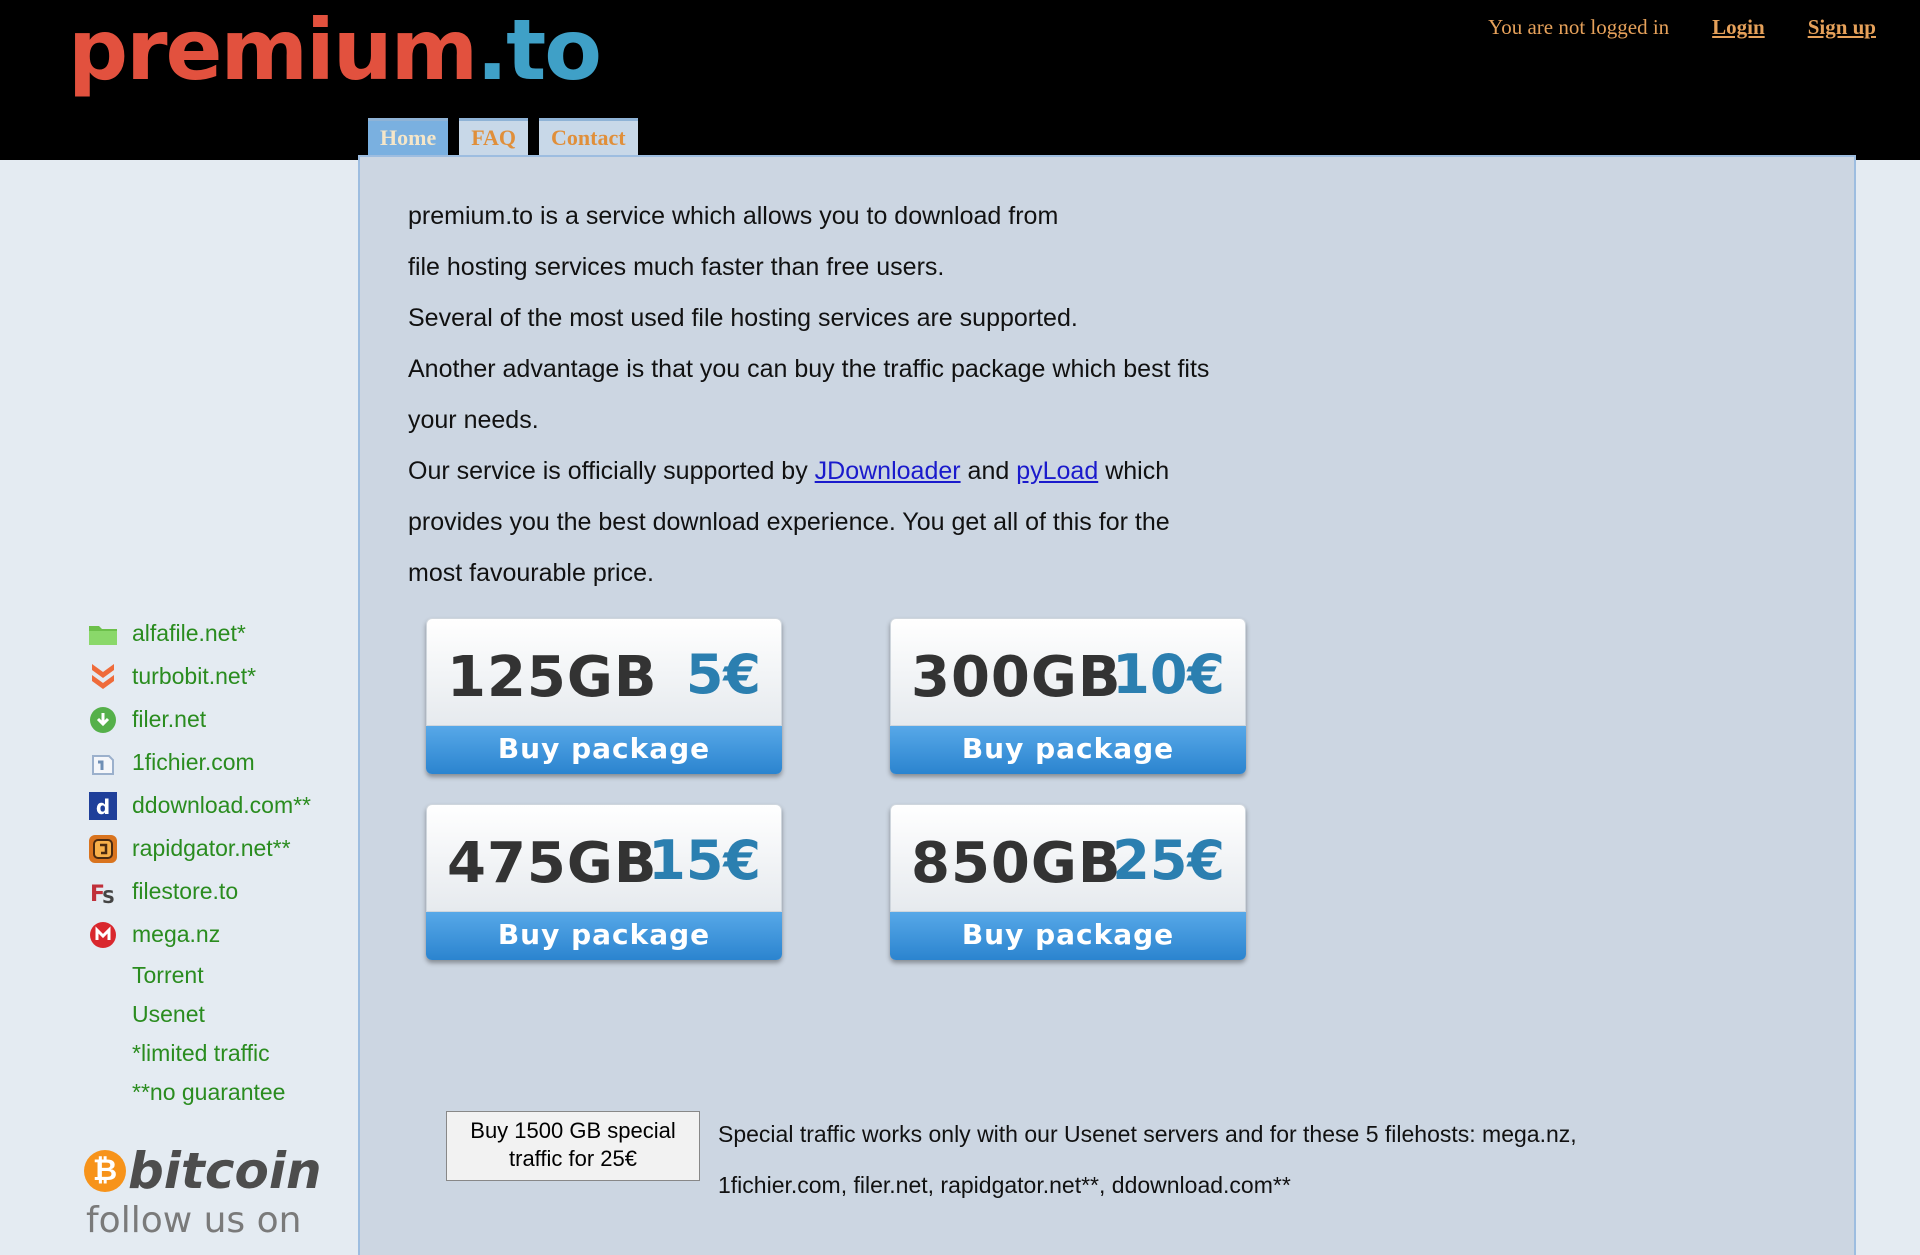 Image resolution: width=1920 pixels, height=1255 pixels. Describe the element at coordinates (194, 1220) in the screenshot. I see `follow-us-text: follow us on` at that location.